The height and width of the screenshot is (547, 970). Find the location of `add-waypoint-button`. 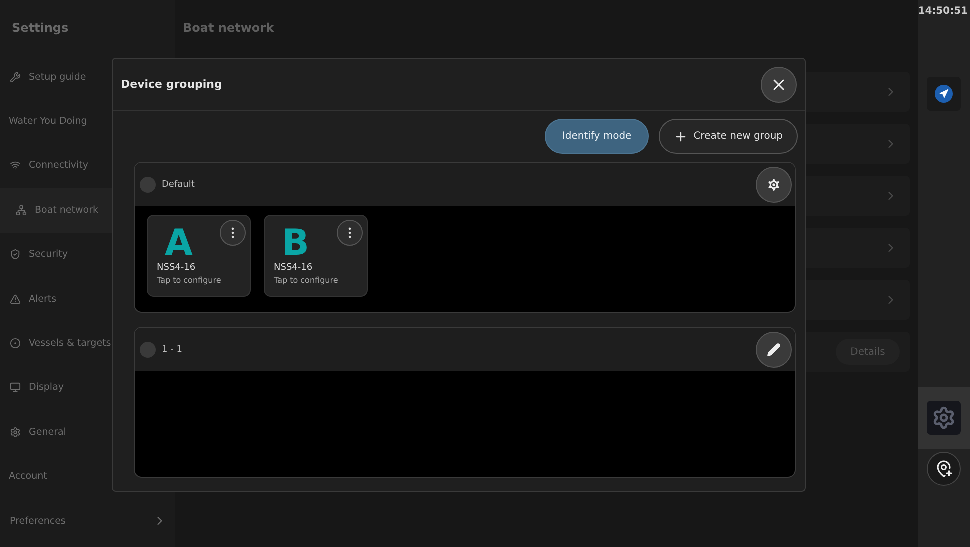

add-waypoint-button is located at coordinates (944, 469).